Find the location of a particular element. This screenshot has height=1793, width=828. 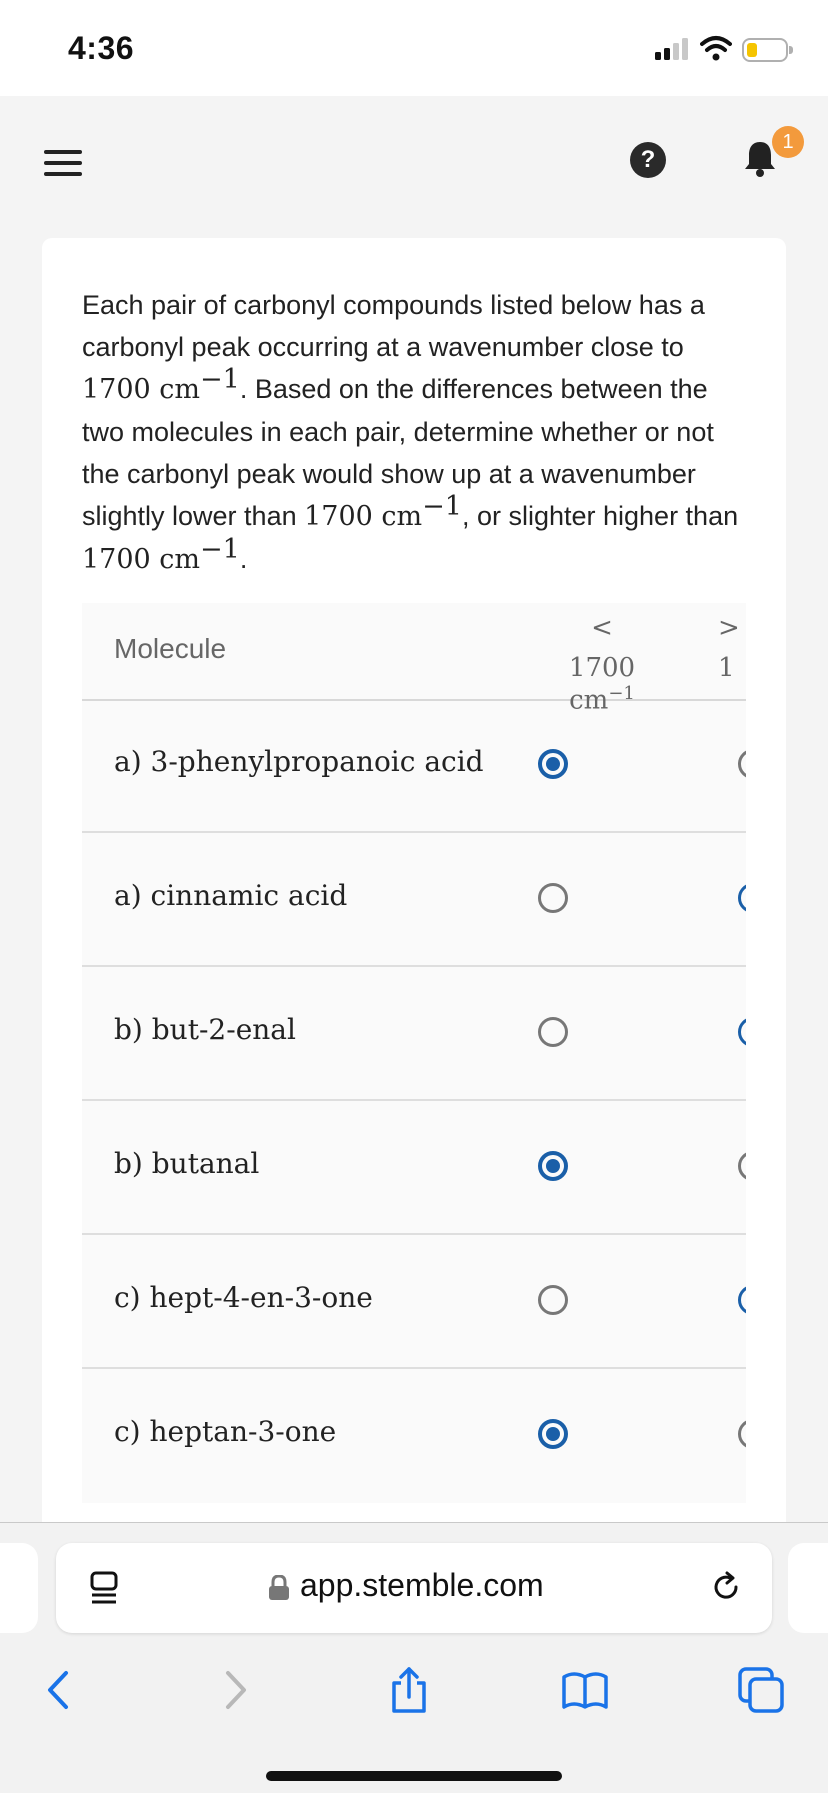

address-bar: app.stemble.com is located at coordinates (414, 1588).